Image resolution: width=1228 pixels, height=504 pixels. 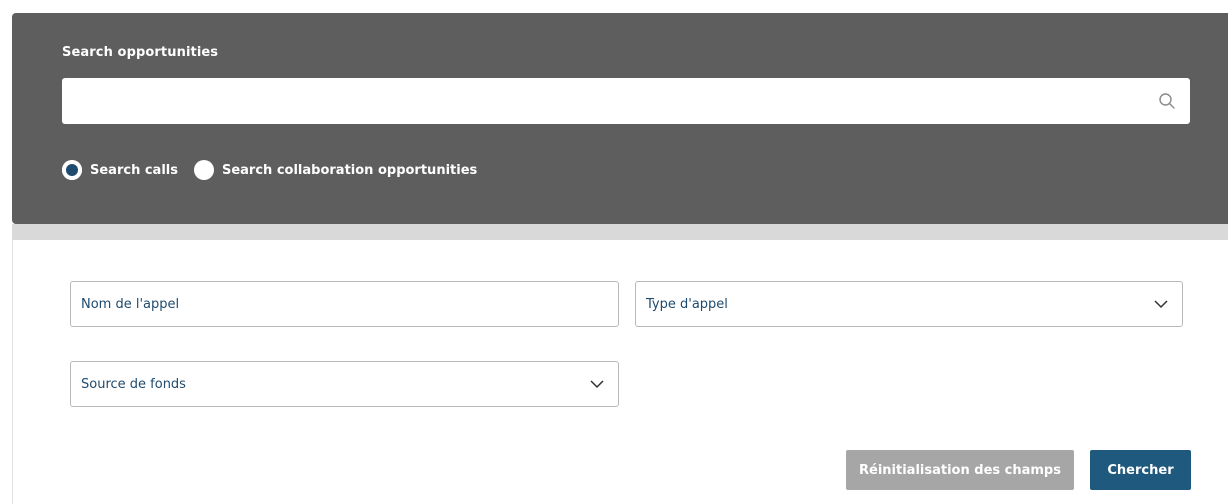 What do you see at coordinates (960, 470) in the screenshot?
I see `reset-fields-button: Réinitialisation des champs` at bounding box center [960, 470].